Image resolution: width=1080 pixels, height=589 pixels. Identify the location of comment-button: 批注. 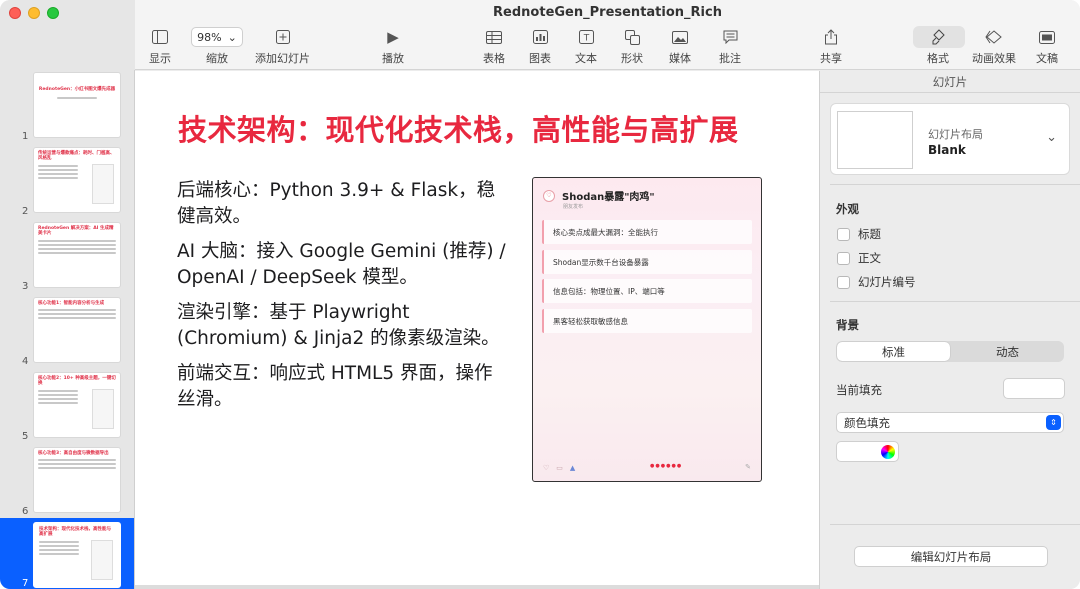
(730, 46).